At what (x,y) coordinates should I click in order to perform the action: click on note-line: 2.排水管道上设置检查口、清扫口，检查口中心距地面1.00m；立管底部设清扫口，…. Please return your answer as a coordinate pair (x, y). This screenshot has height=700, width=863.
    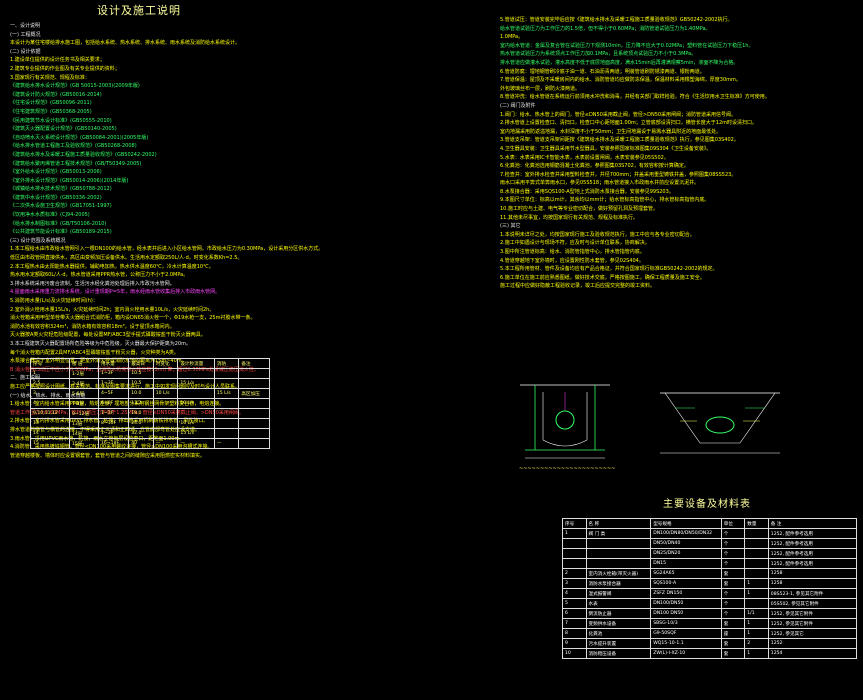
    Looking at the image, I should click on (629, 123).